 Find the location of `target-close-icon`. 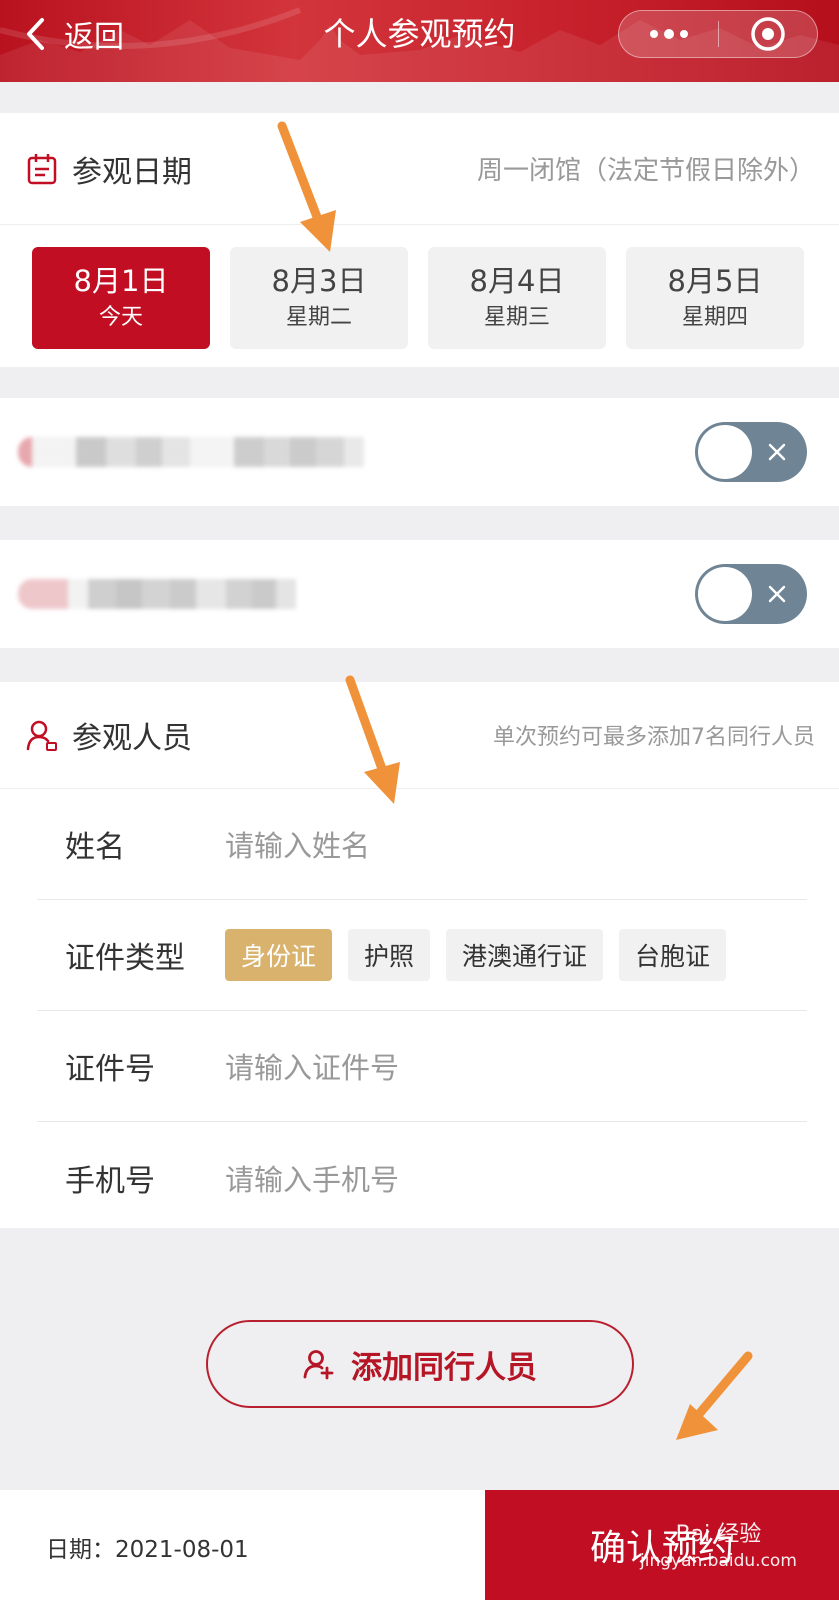

target-close-icon is located at coordinates (768, 34).